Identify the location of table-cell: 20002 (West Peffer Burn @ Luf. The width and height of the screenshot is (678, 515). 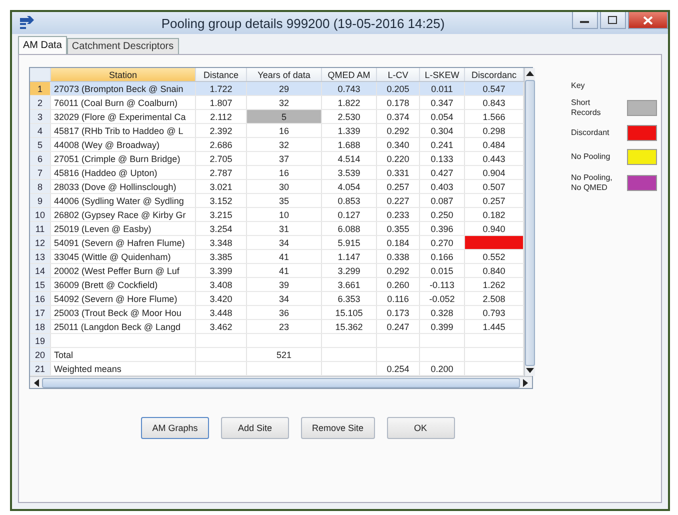
(123, 271).